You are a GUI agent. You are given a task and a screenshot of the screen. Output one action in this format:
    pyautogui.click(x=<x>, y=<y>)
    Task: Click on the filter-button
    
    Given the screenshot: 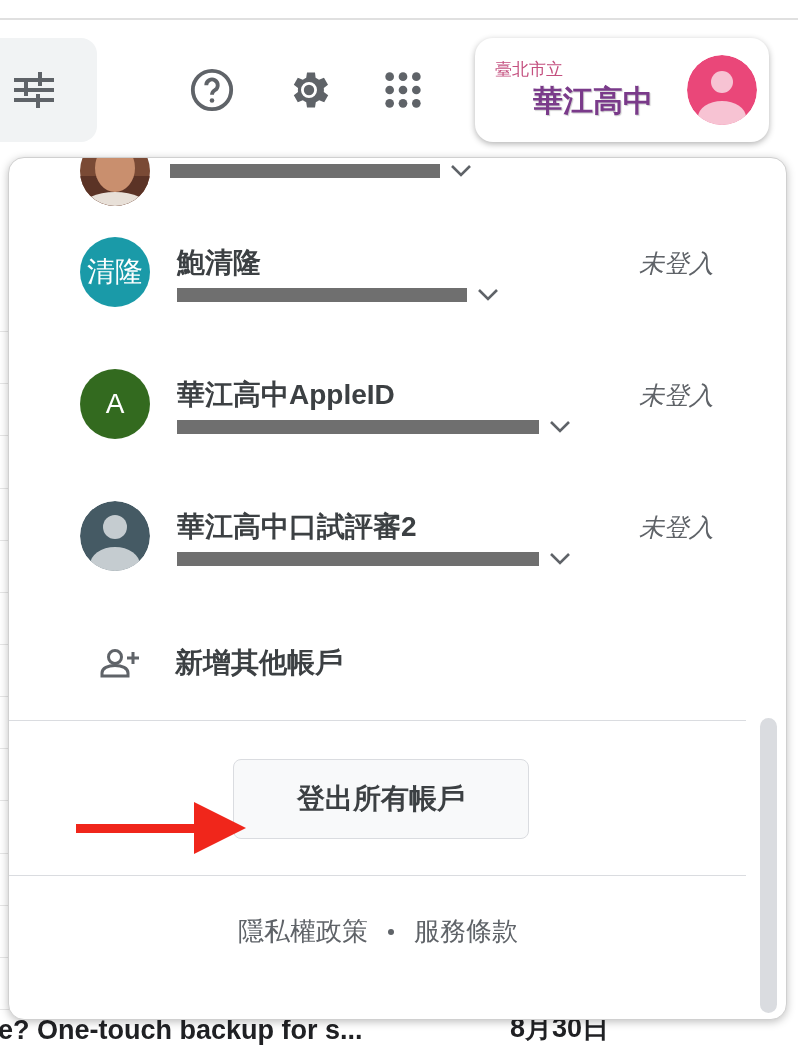 What is the action you would take?
    pyautogui.click(x=48, y=90)
    